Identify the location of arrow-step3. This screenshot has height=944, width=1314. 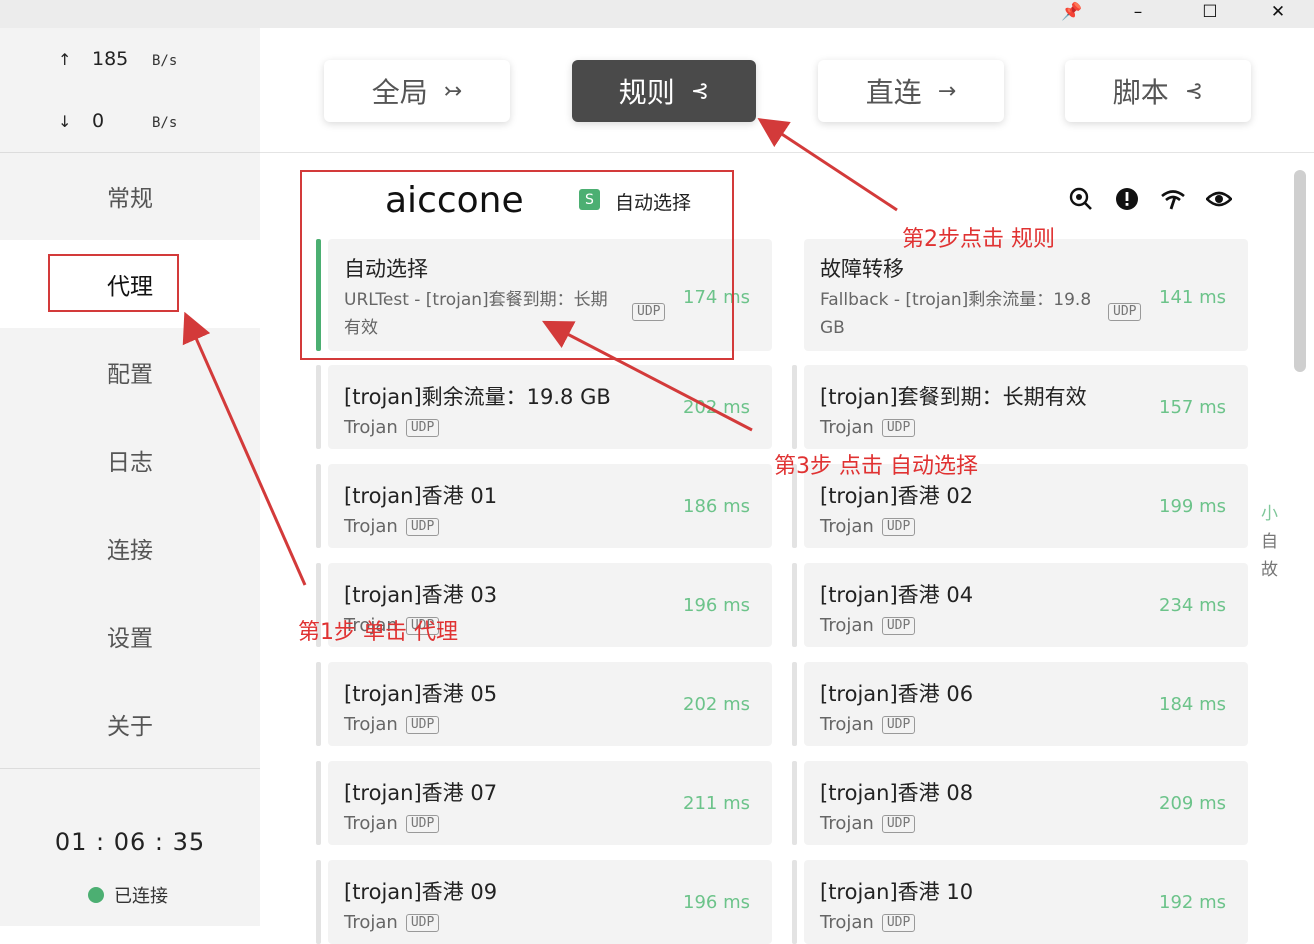
(647, 376).